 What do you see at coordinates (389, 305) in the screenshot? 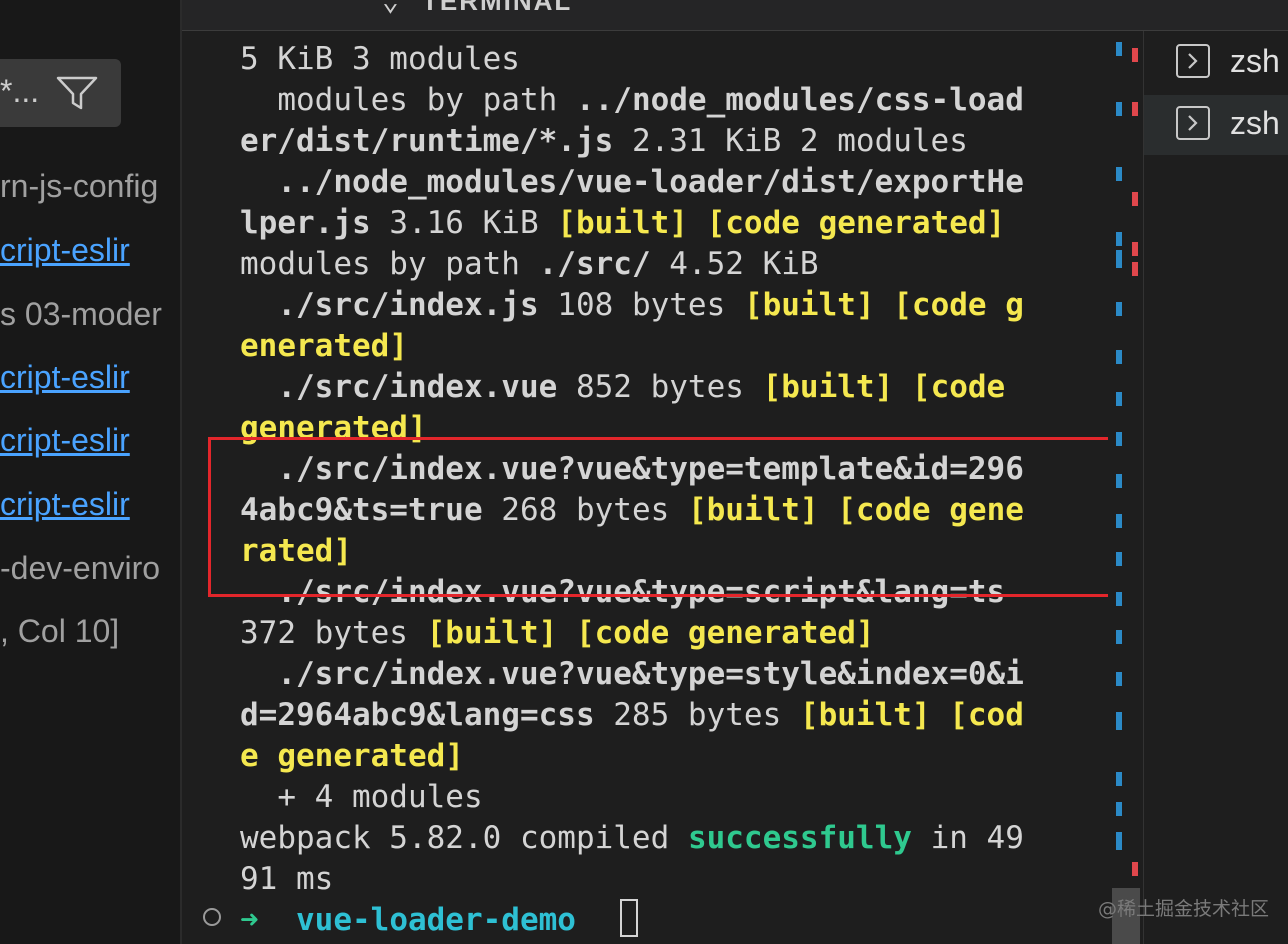
I see `terminal-text: ./src/index.js` at bounding box center [389, 305].